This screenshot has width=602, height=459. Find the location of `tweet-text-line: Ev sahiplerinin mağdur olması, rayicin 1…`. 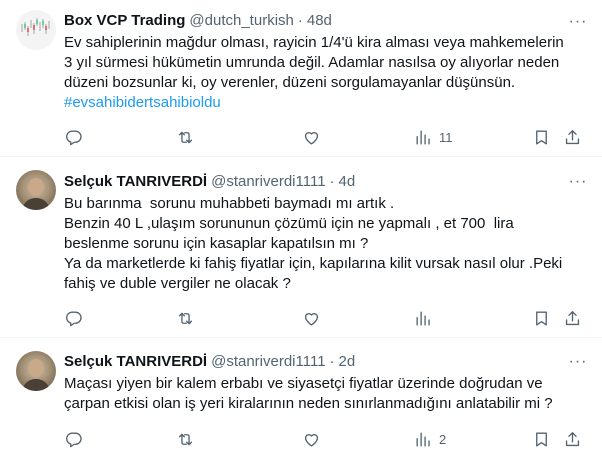

tweet-text-line: Ev sahiplerinin mağdur olması, rayicin 1… is located at coordinates (314, 42).